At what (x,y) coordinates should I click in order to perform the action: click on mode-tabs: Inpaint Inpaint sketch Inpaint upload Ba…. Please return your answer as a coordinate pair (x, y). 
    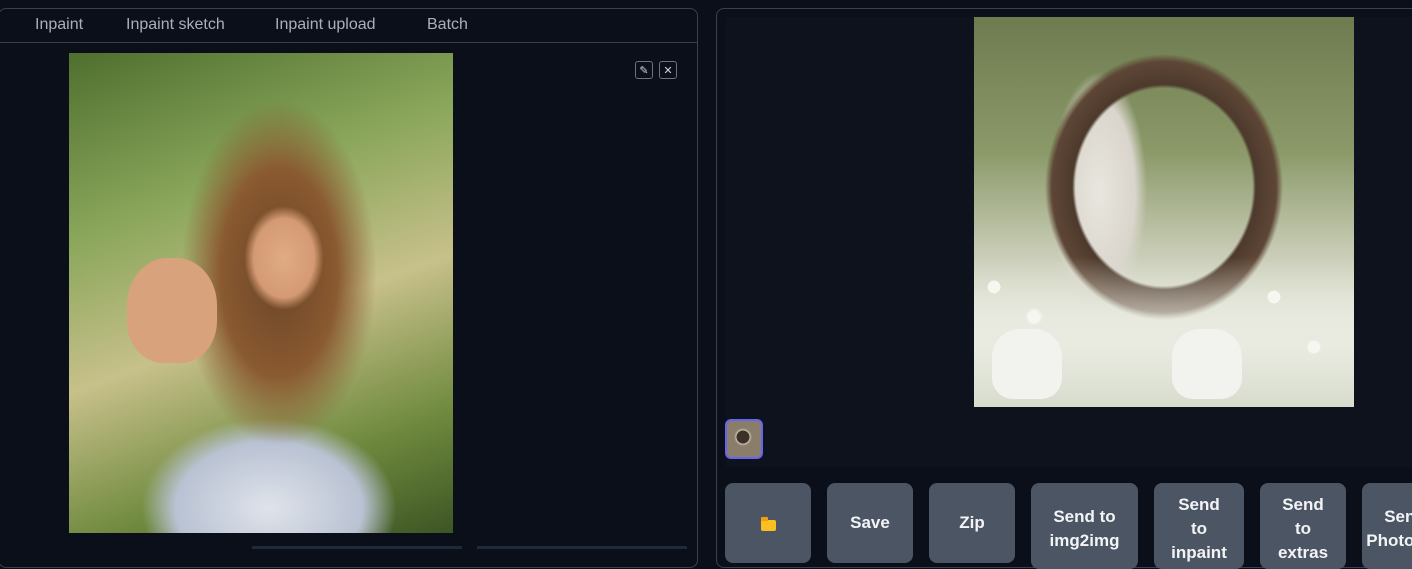
    Looking at the image, I should click on (348, 26).